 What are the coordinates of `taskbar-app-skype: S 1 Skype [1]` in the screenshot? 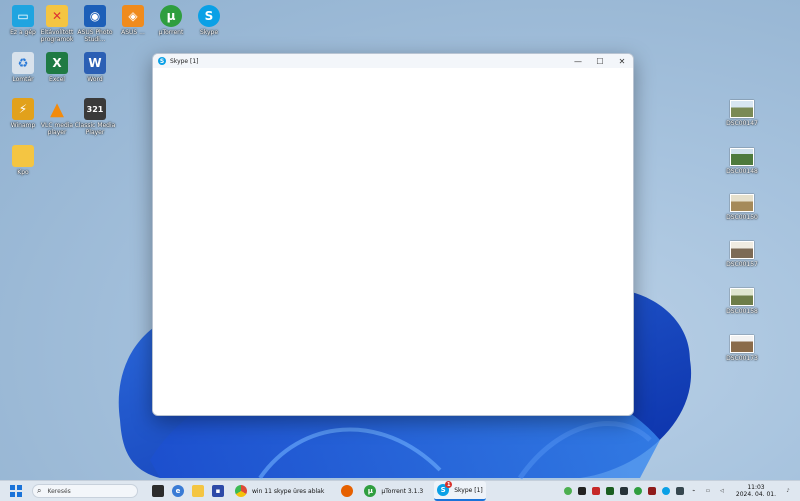 It's located at (460, 491).